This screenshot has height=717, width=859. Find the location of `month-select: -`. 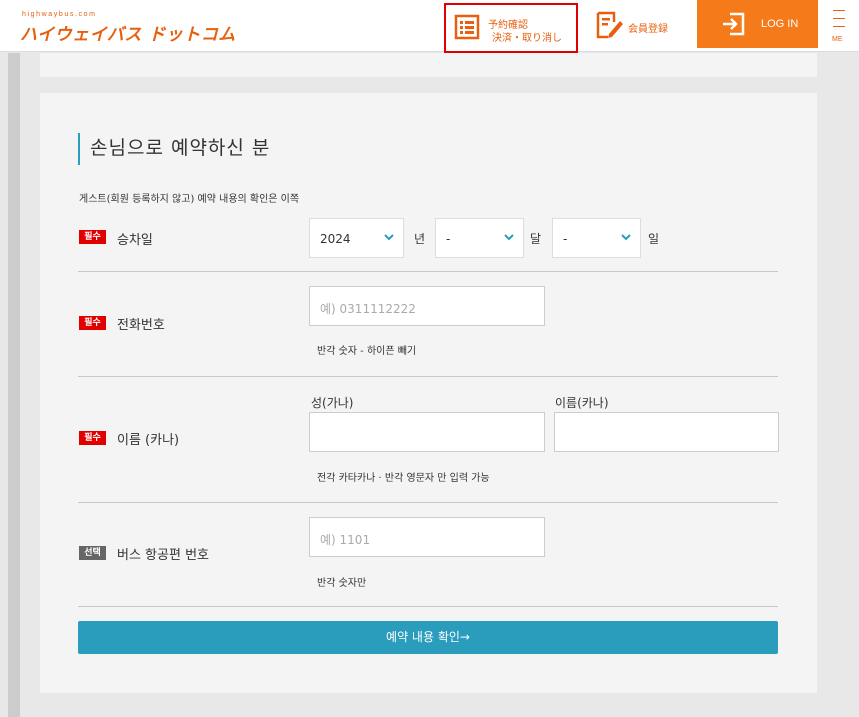

month-select: - is located at coordinates (479, 238).